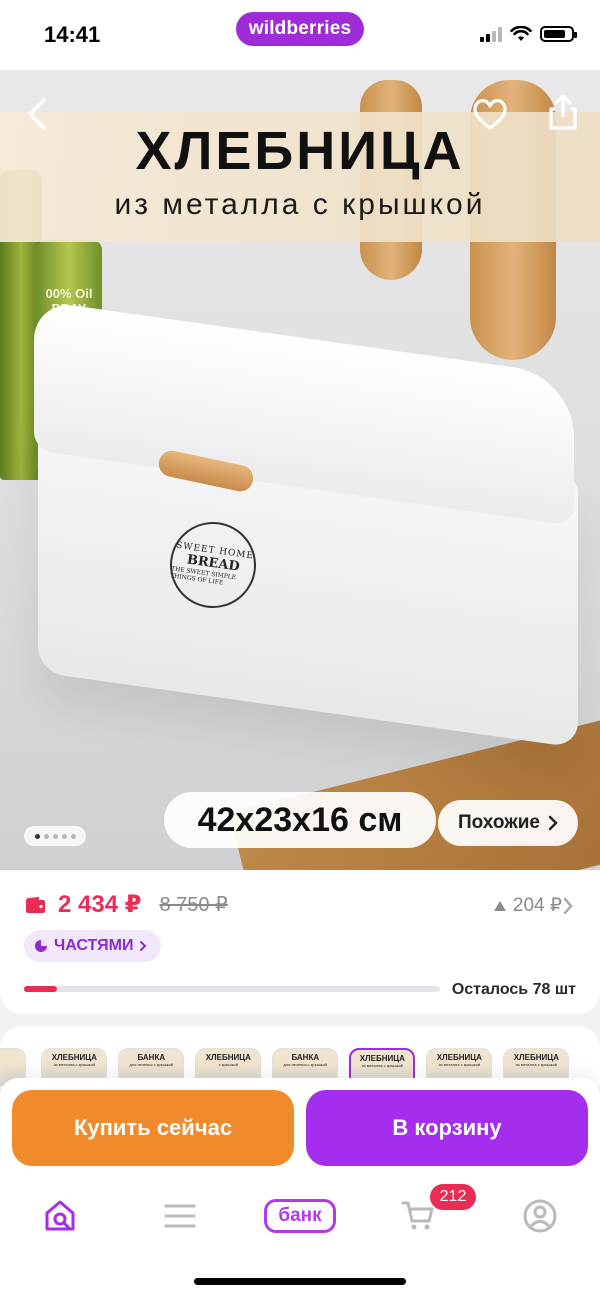 This screenshot has height=1297, width=600. Describe the element at coordinates (72, 34) in the screenshot. I see `status-time: 14:41` at that location.